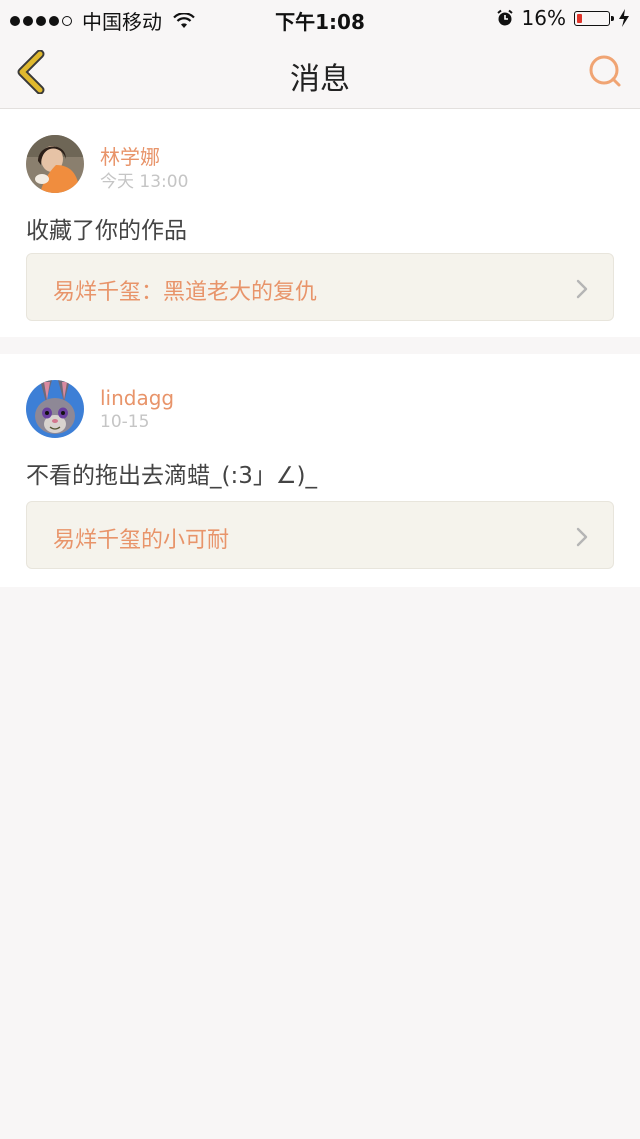  Describe the element at coordinates (125, 422) in the screenshot. I see `message-time: 10-15` at that location.